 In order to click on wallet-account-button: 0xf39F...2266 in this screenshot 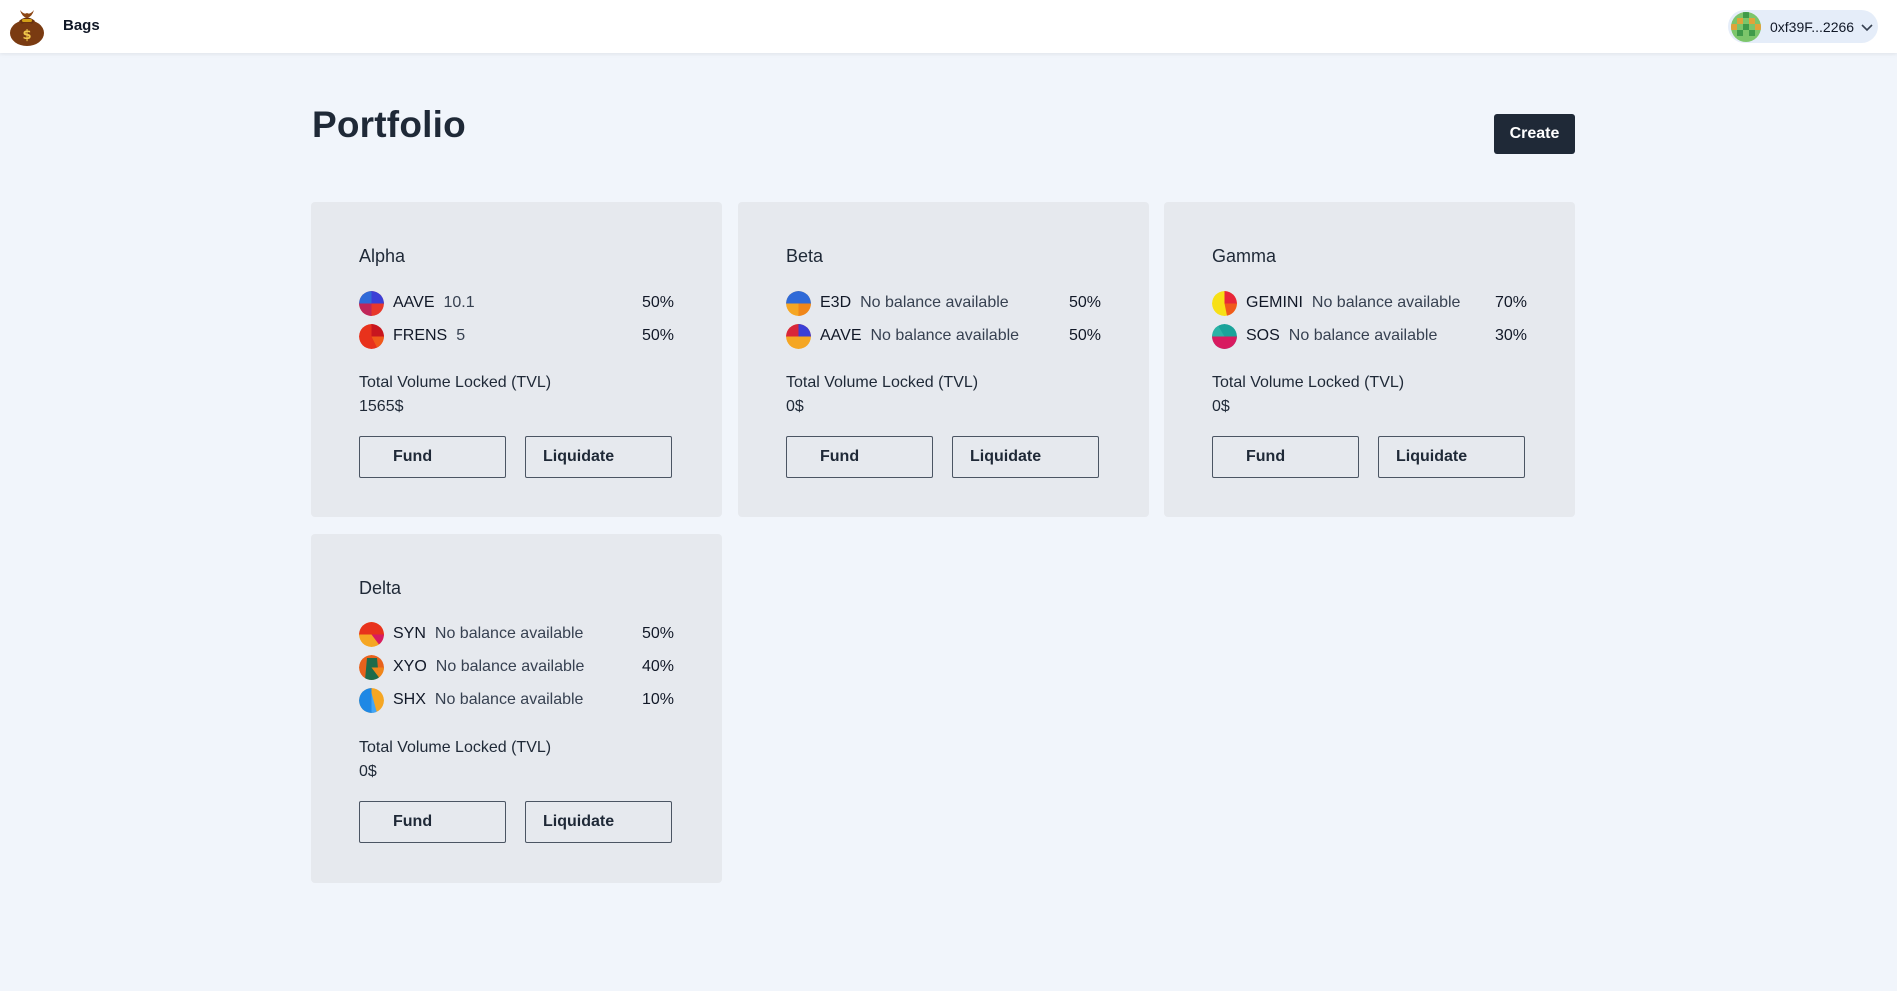, I will do `click(1803, 26)`.